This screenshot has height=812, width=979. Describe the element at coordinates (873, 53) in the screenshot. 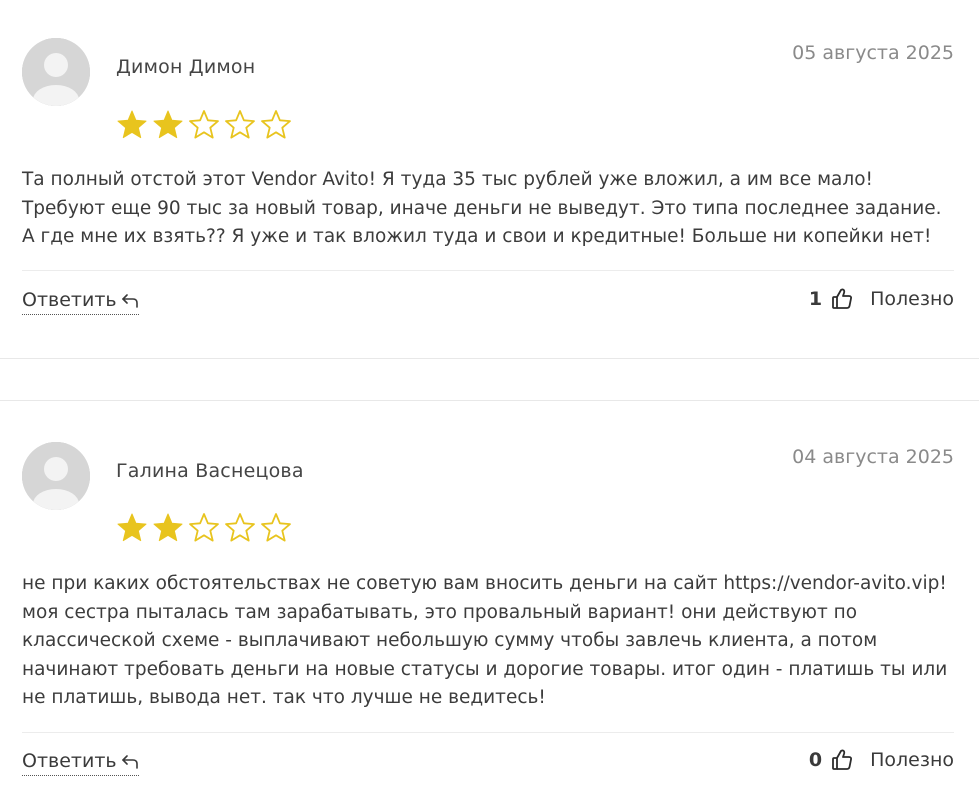

I see `review-date: 05 августа 2025` at that location.